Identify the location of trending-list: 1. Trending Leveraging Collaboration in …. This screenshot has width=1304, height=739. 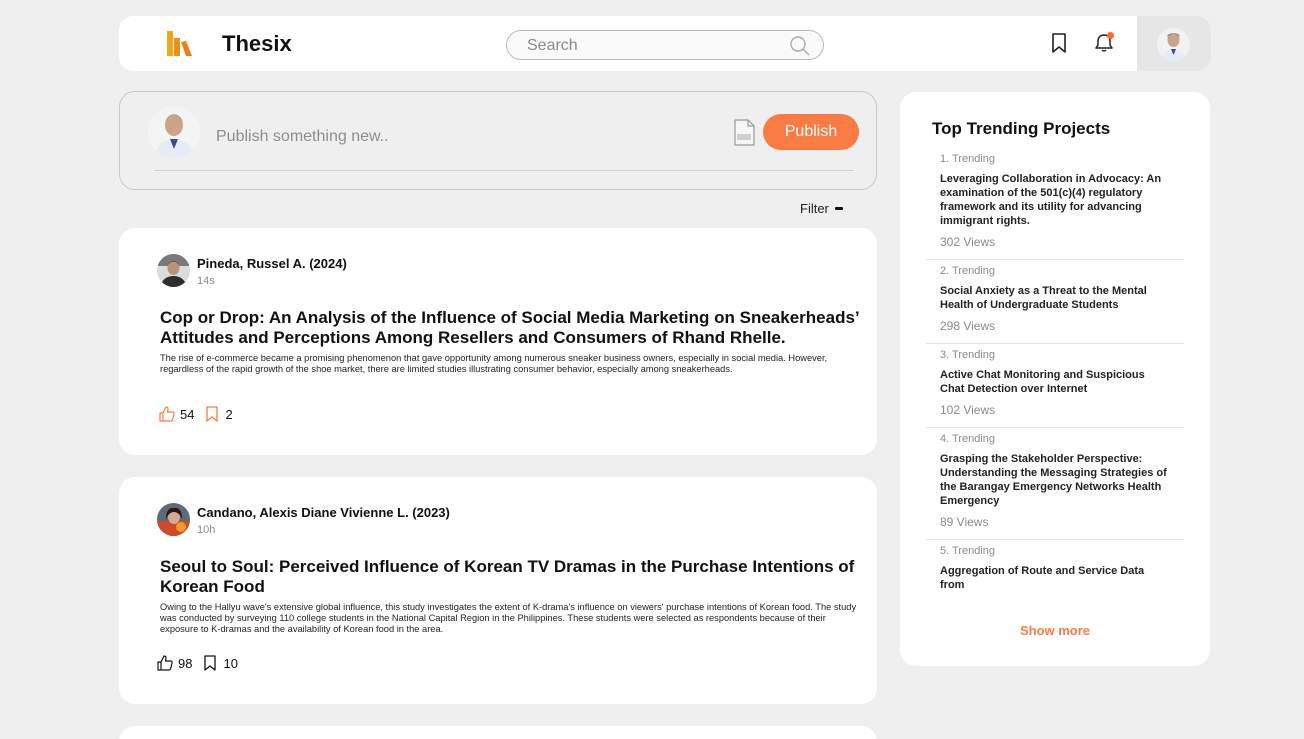
(1055, 380).